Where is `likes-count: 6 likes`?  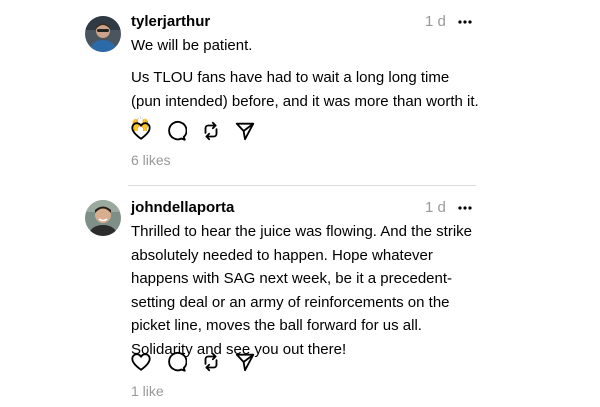
likes-count: 6 likes is located at coordinates (151, 160).